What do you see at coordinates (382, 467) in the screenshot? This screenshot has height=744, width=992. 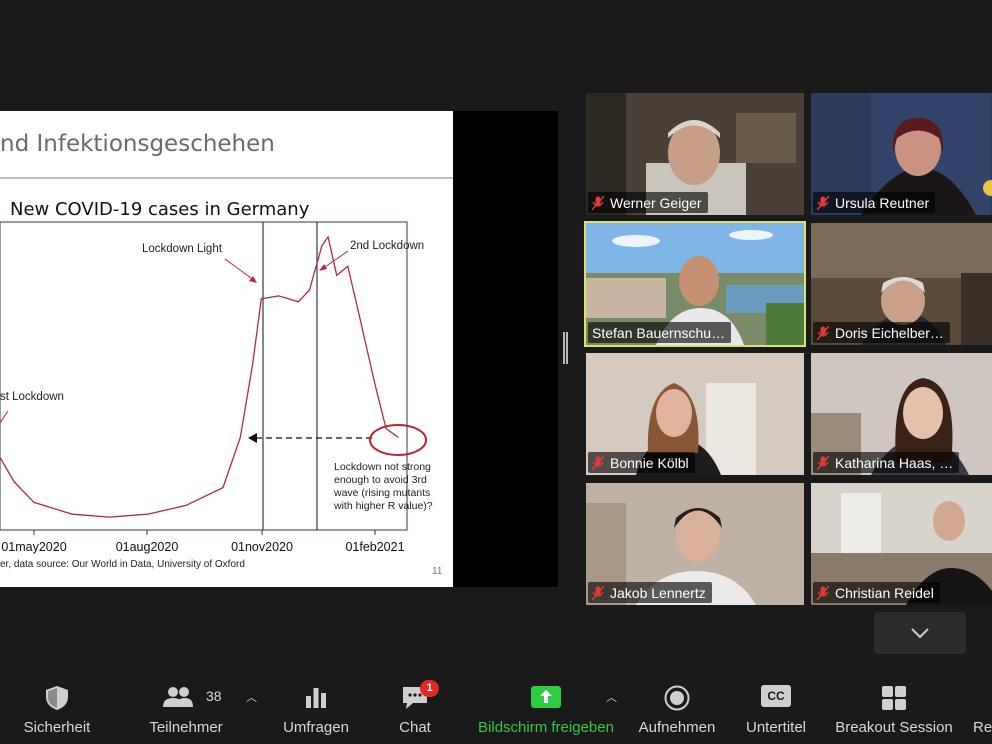 I see `annotation-note-line-1: Lockdown not strong` at bounding box center [382, 467].